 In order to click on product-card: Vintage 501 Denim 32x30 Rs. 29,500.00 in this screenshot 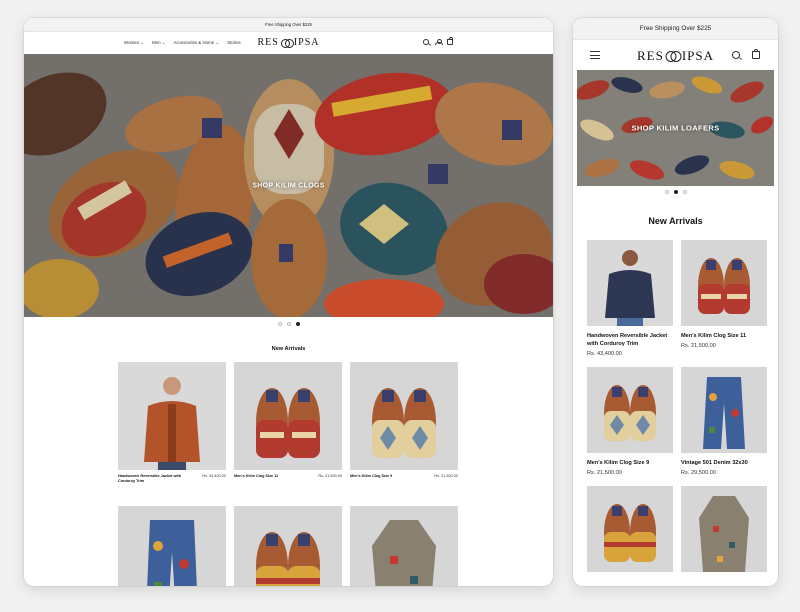, I will do `click(724, 421)`.